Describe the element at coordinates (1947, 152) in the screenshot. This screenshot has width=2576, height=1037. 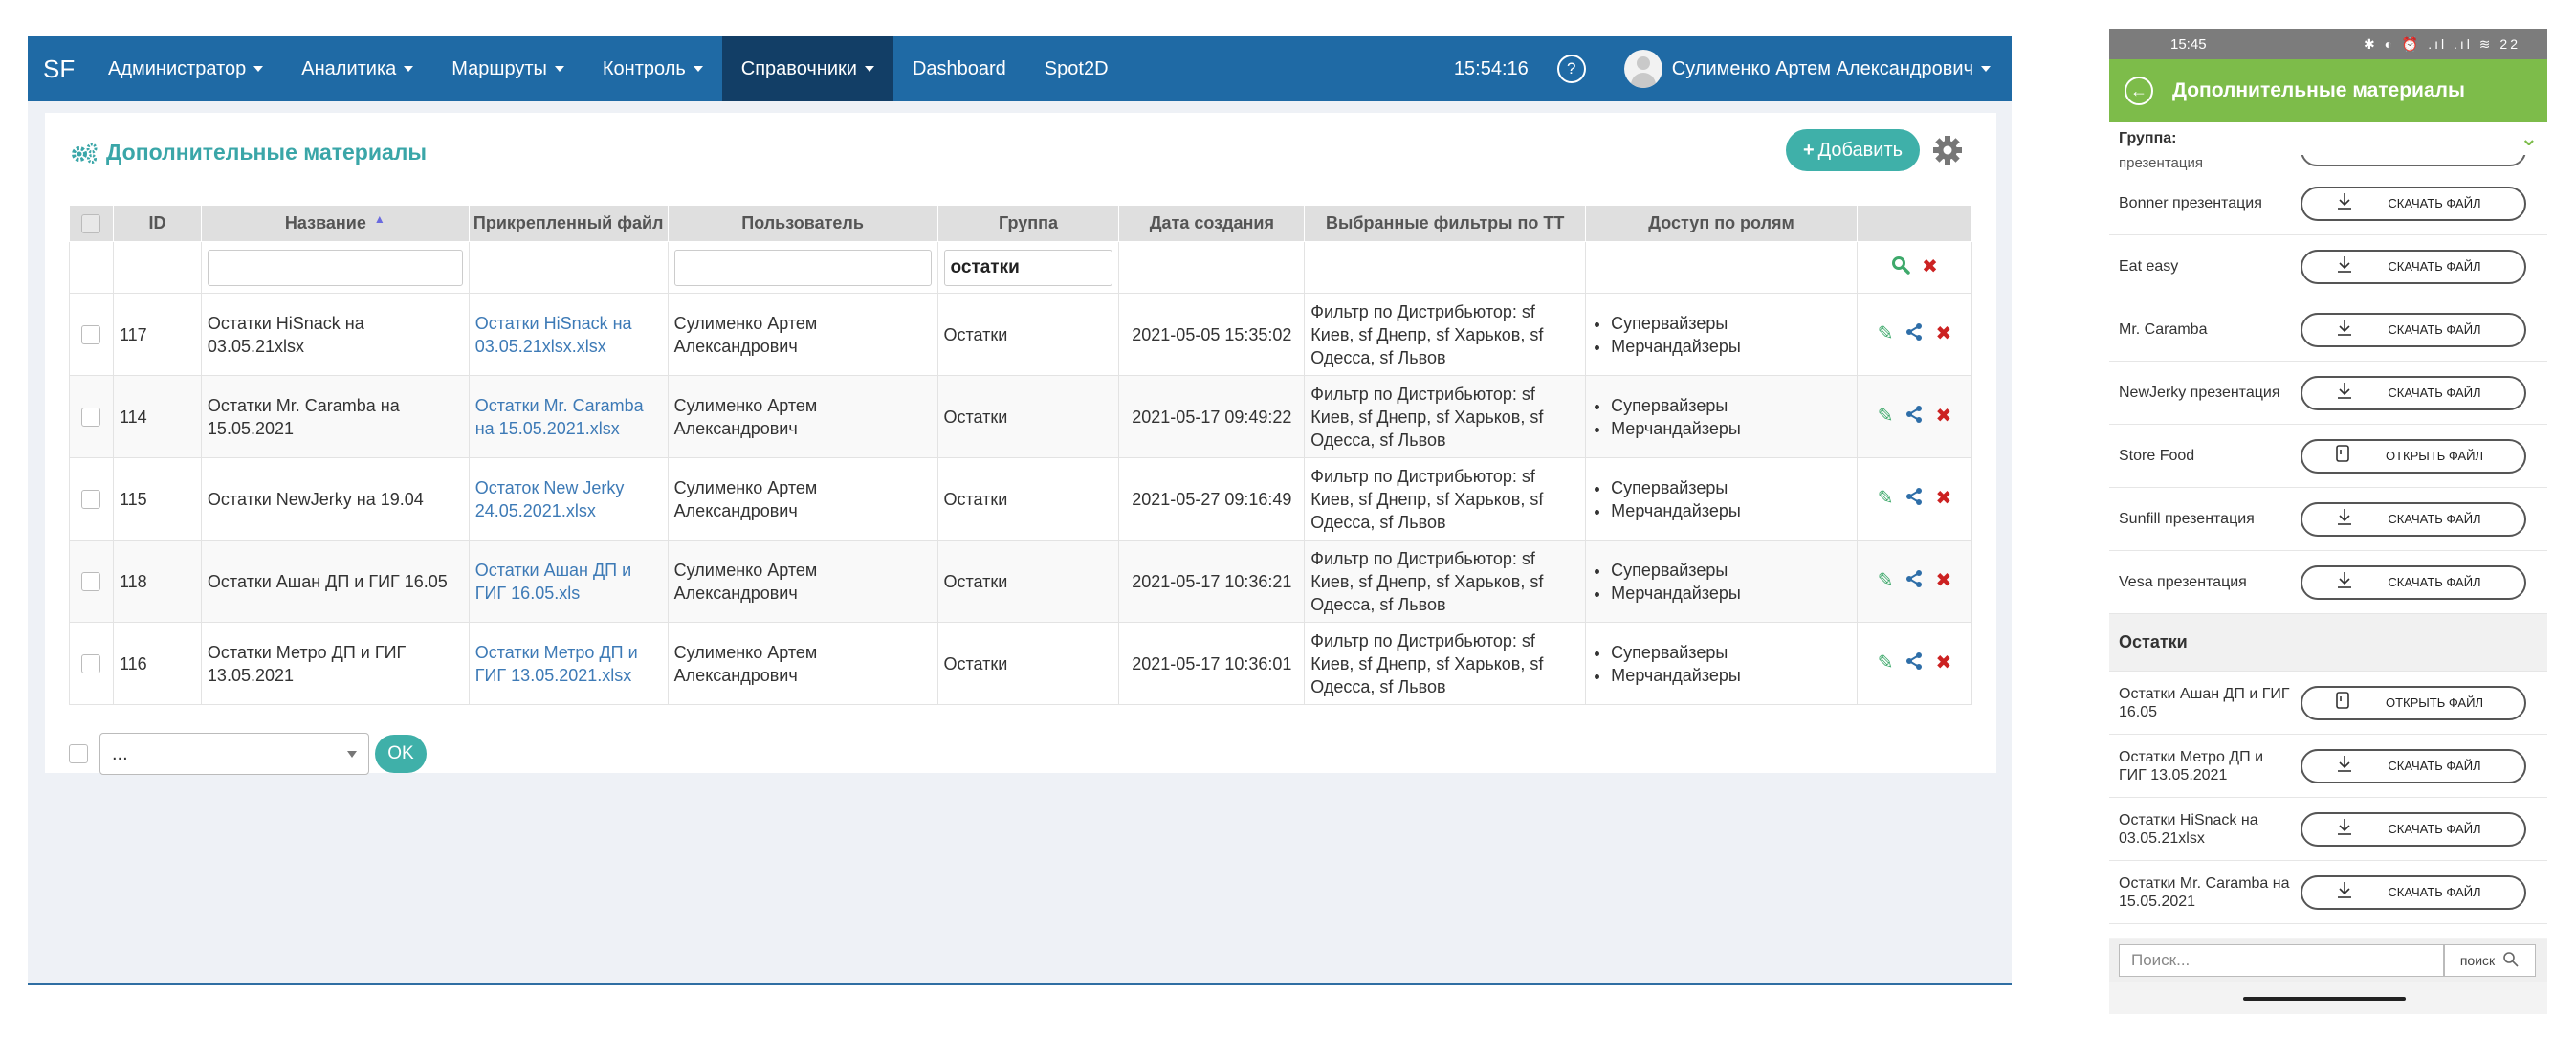
I see `gear-icon` at that location.